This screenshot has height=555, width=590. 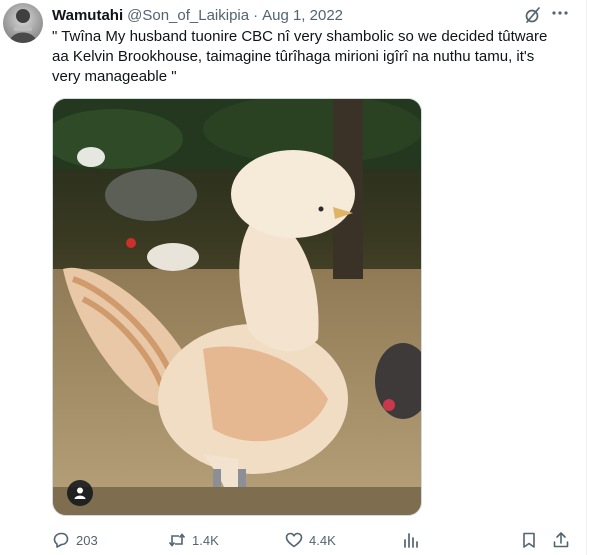 I want to click on views-button, so click(x=411, y=540).